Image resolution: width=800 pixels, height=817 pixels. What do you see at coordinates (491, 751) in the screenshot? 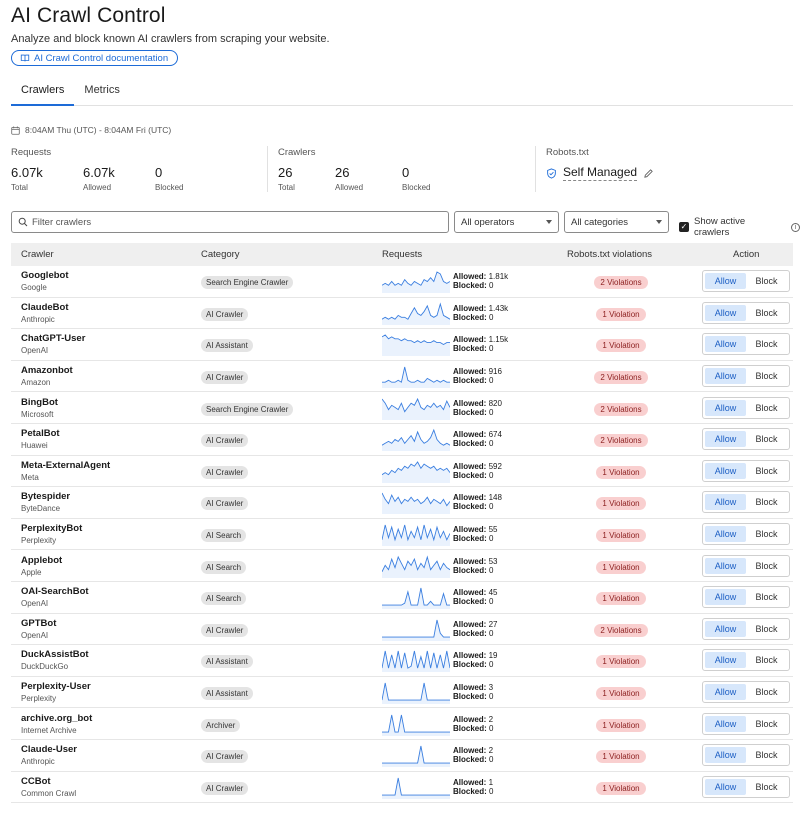
I see `allowed-count: 2` at bounding box center [491, 751].